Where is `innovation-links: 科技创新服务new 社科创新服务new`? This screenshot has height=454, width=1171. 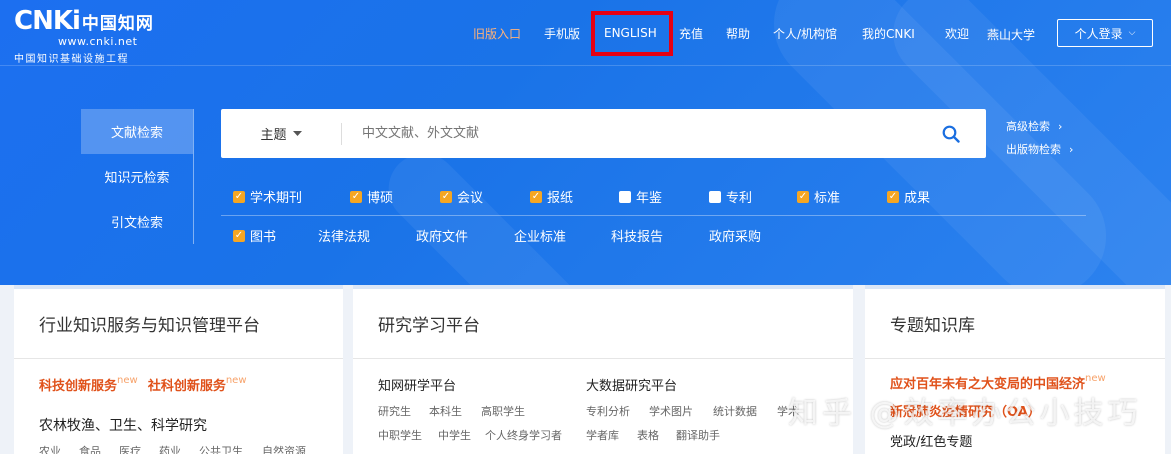
innovation-links: 科技创新服务new 社科创新服务new is located at coordinates (143, 384).